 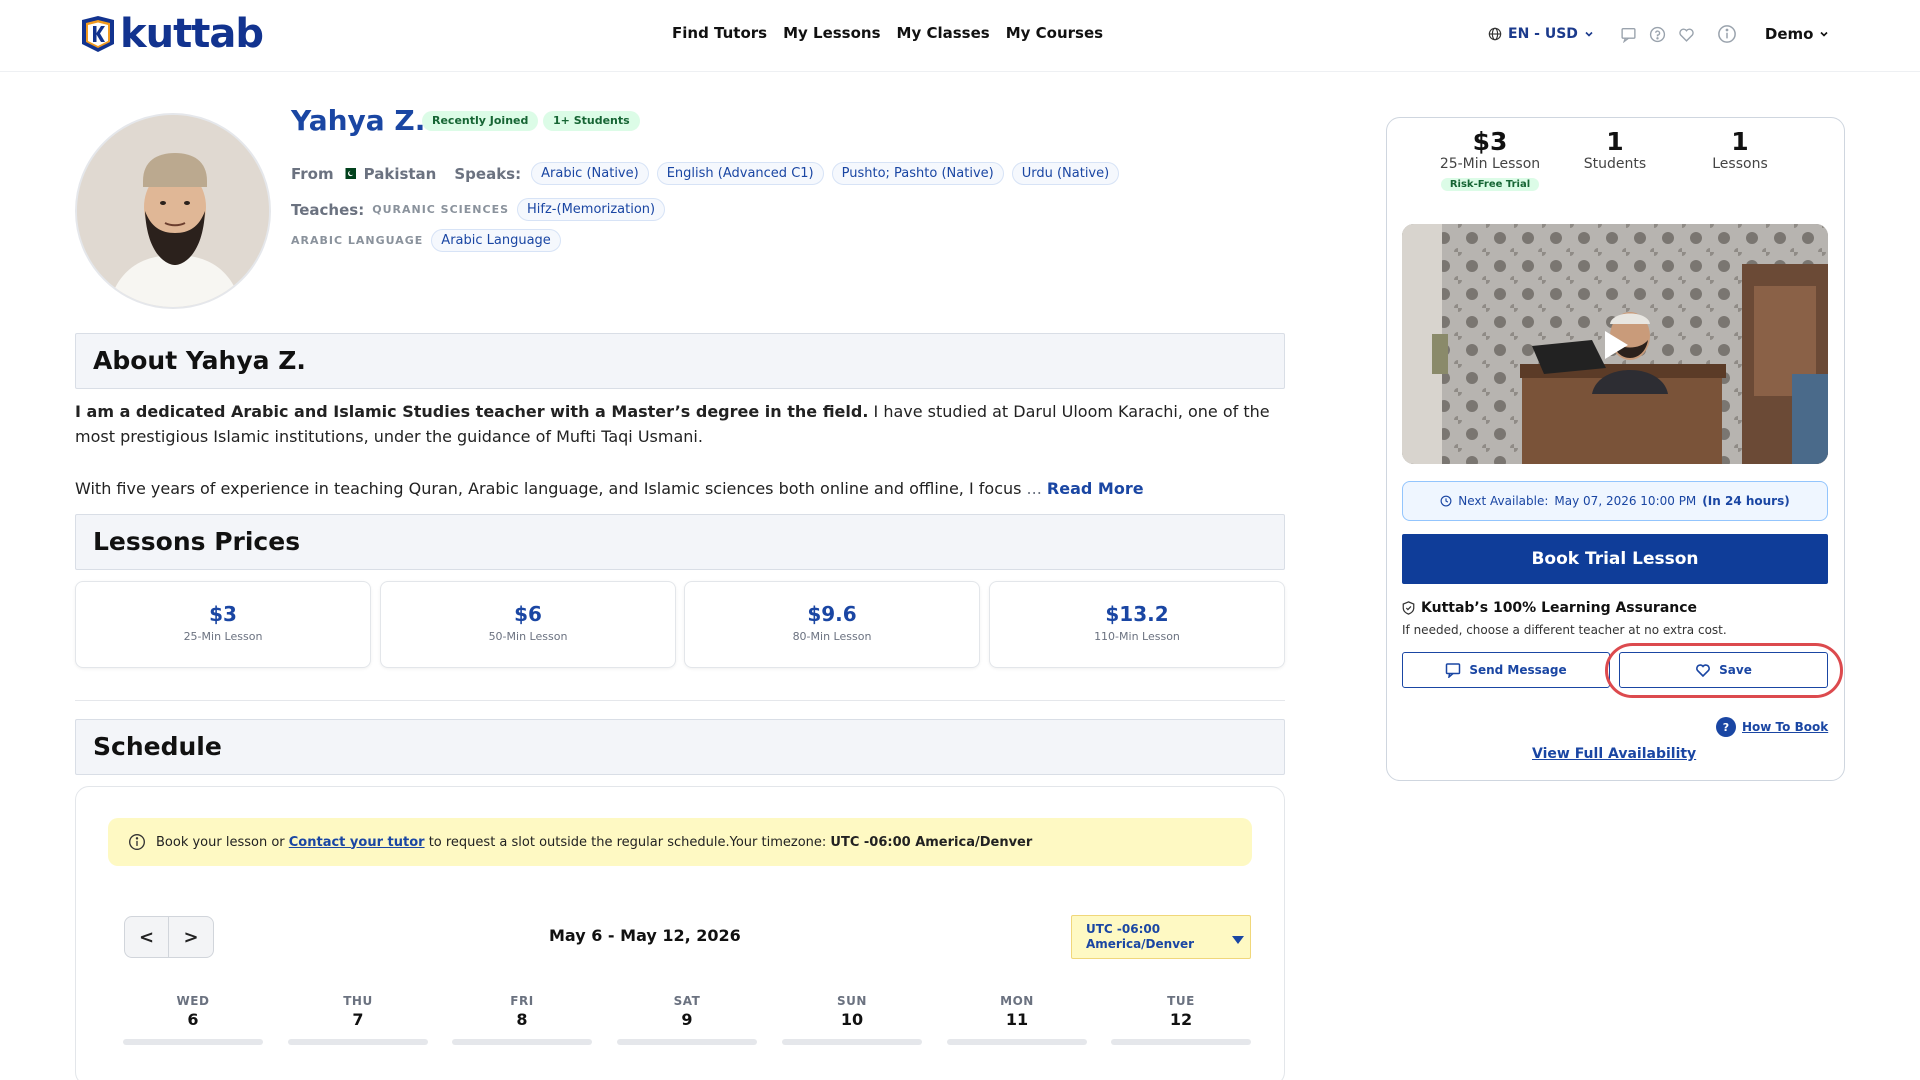 What do you see at coordinates (528, 636) in the screenshot?
I see `price-duration: 50-Min Lesson` at bounding box center [528, 636].